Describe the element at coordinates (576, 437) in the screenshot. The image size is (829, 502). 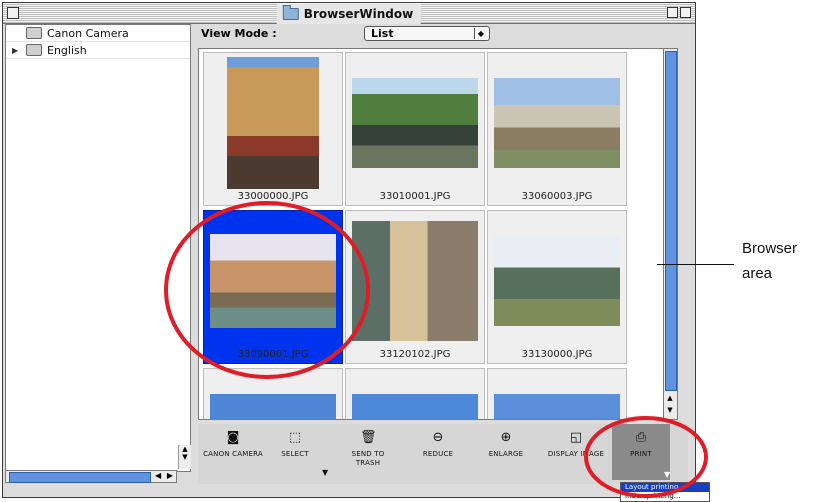
I see `display-image-icon: ◱` at that location.